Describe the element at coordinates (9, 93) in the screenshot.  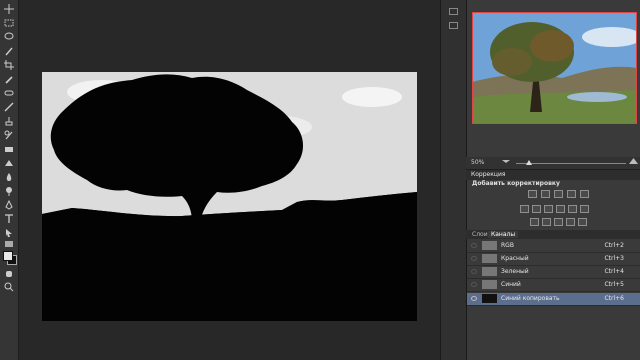
I see `healing-brush-icon` at that location.